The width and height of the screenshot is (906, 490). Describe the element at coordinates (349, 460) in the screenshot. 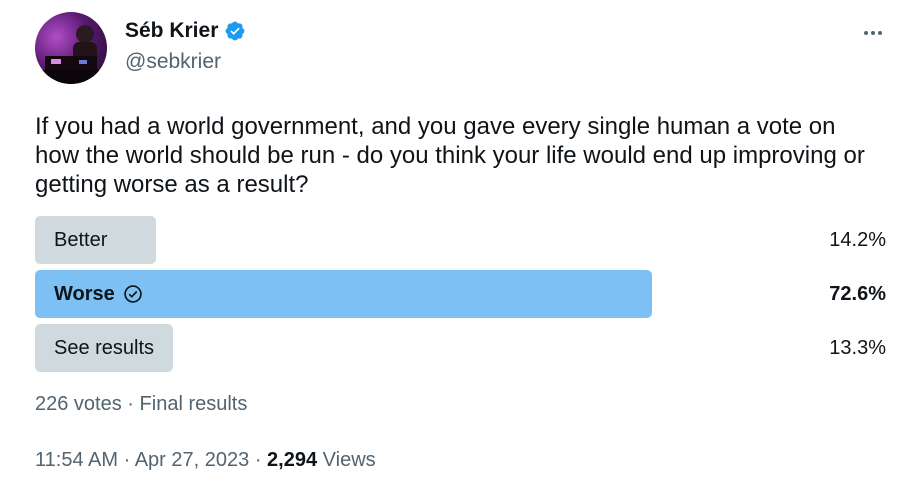

I see `views-label: Views` at that location.